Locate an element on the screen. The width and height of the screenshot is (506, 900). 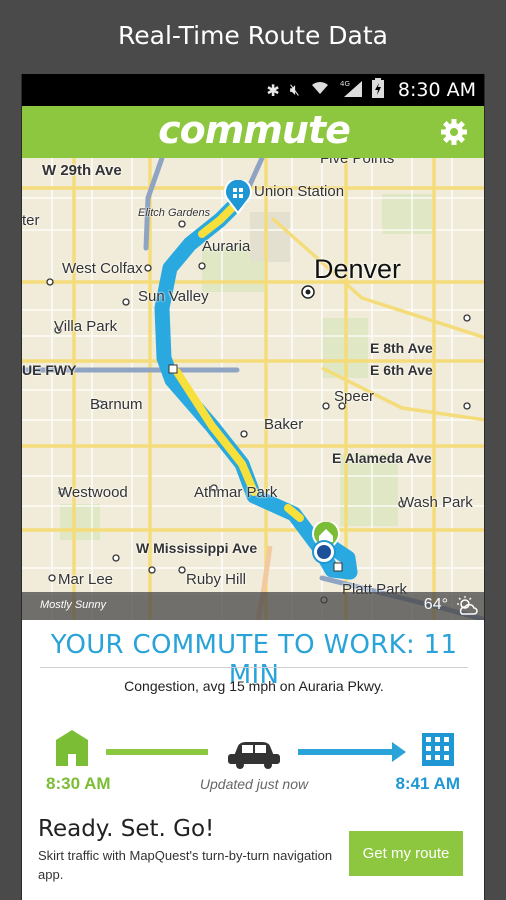
map-label: Five Points is located at coordinates (357, 162).